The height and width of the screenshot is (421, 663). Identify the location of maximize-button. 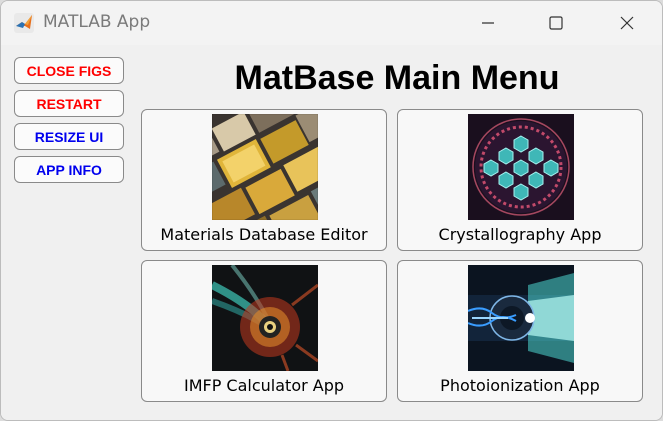
(556, 23).